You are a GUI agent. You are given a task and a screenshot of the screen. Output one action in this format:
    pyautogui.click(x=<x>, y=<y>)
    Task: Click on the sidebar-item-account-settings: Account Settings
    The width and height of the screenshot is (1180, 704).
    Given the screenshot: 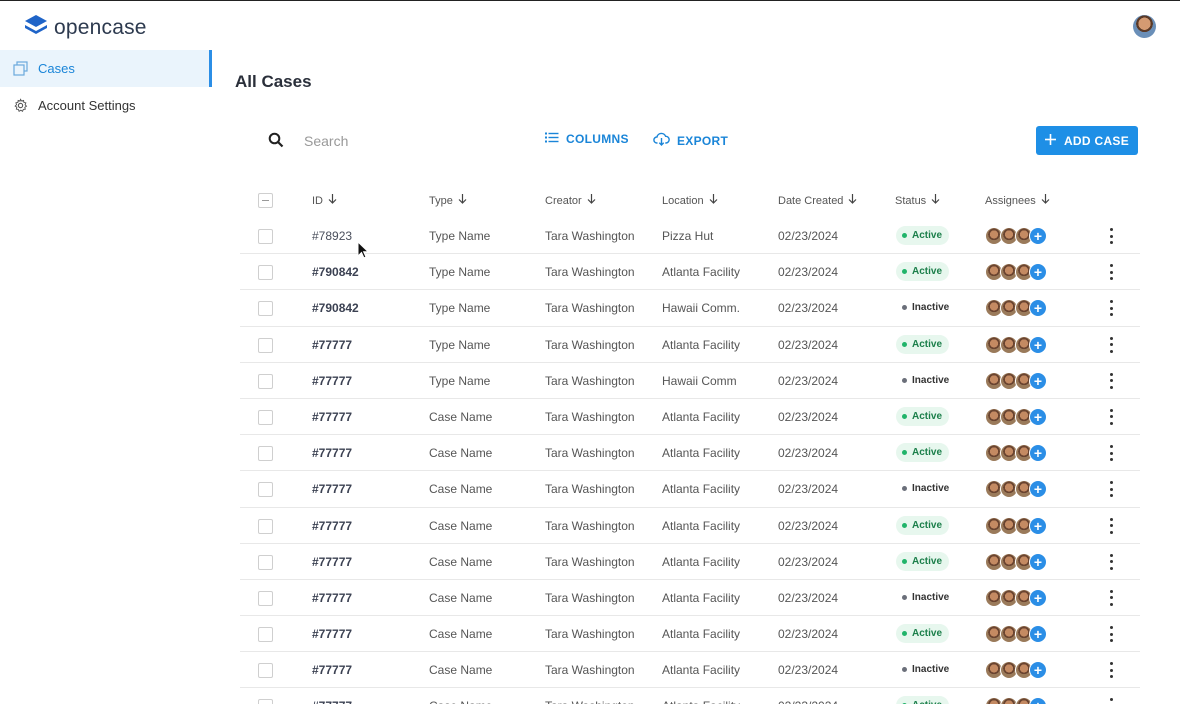 What is the action you would take?
    pyautogui.click(x=106, y=105)
    